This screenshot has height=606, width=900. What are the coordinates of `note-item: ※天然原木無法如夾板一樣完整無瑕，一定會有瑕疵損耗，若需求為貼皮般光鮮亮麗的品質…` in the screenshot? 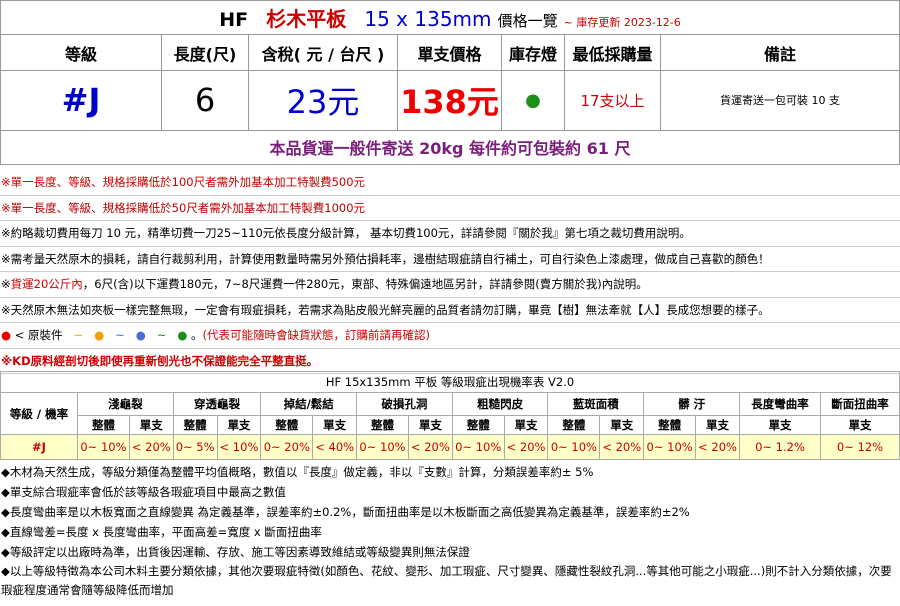 It's located at (450, 310).